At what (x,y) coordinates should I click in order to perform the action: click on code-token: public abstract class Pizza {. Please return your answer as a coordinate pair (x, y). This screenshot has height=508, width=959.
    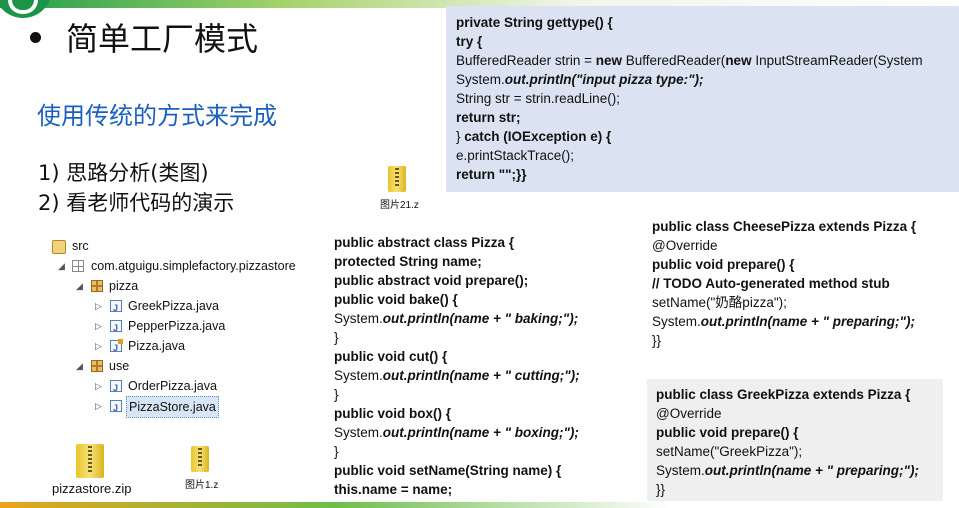
    Looking at the image, I should click on (424, 242).